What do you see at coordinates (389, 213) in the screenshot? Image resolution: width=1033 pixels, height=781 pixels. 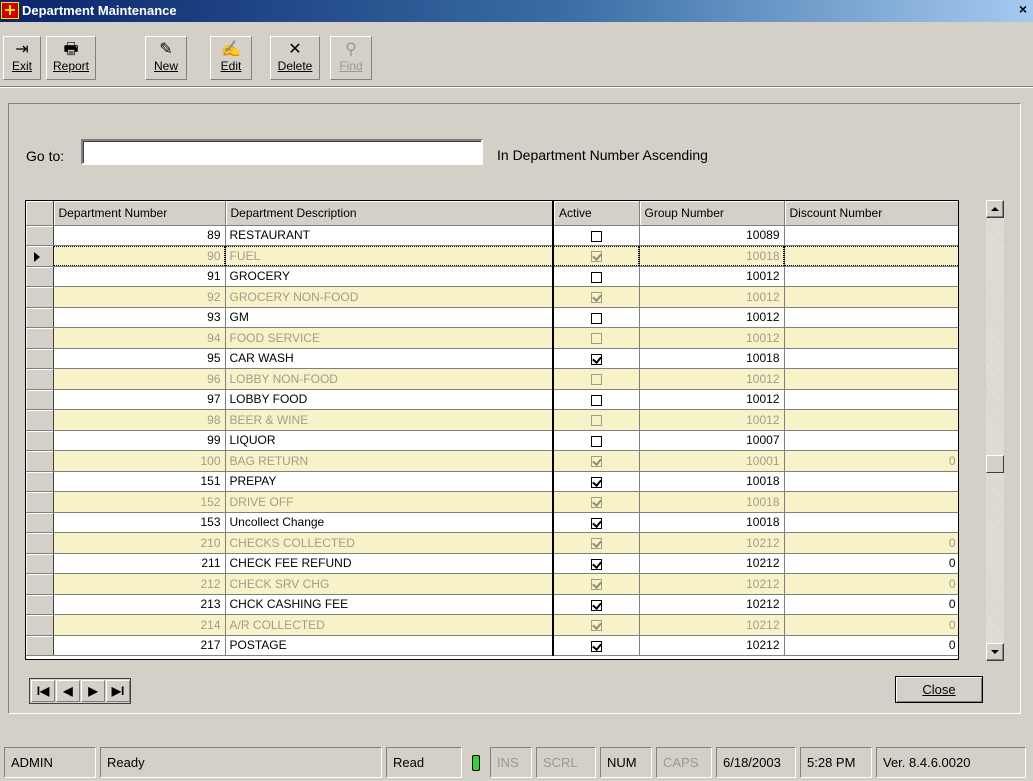 I see `column-header-department-description: Department Description` at bounding box center [389, 213].